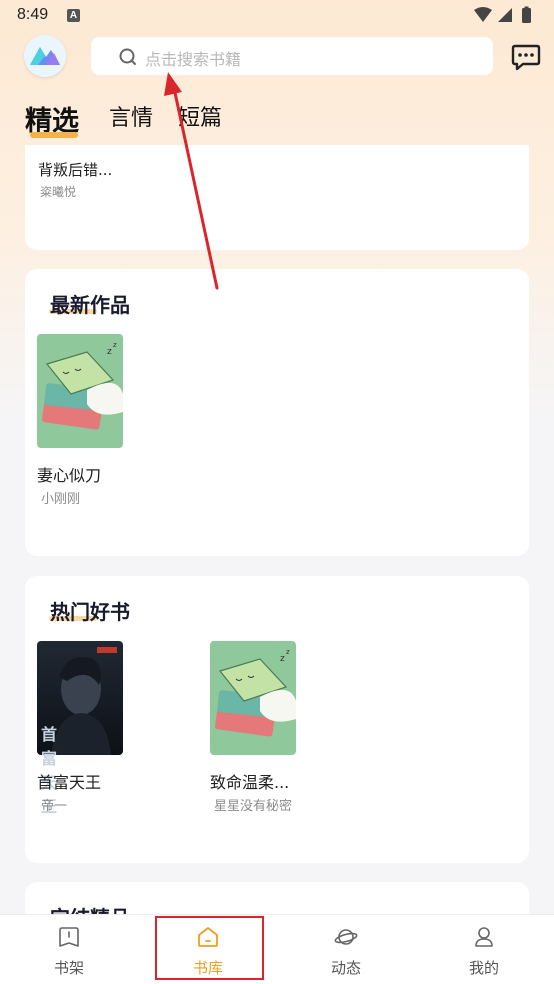 This screenshot has width=554, height=984. Describe the element at coordinates (58, 192) in the screenshot. I see `book-author: 粢曦悦` at that location.